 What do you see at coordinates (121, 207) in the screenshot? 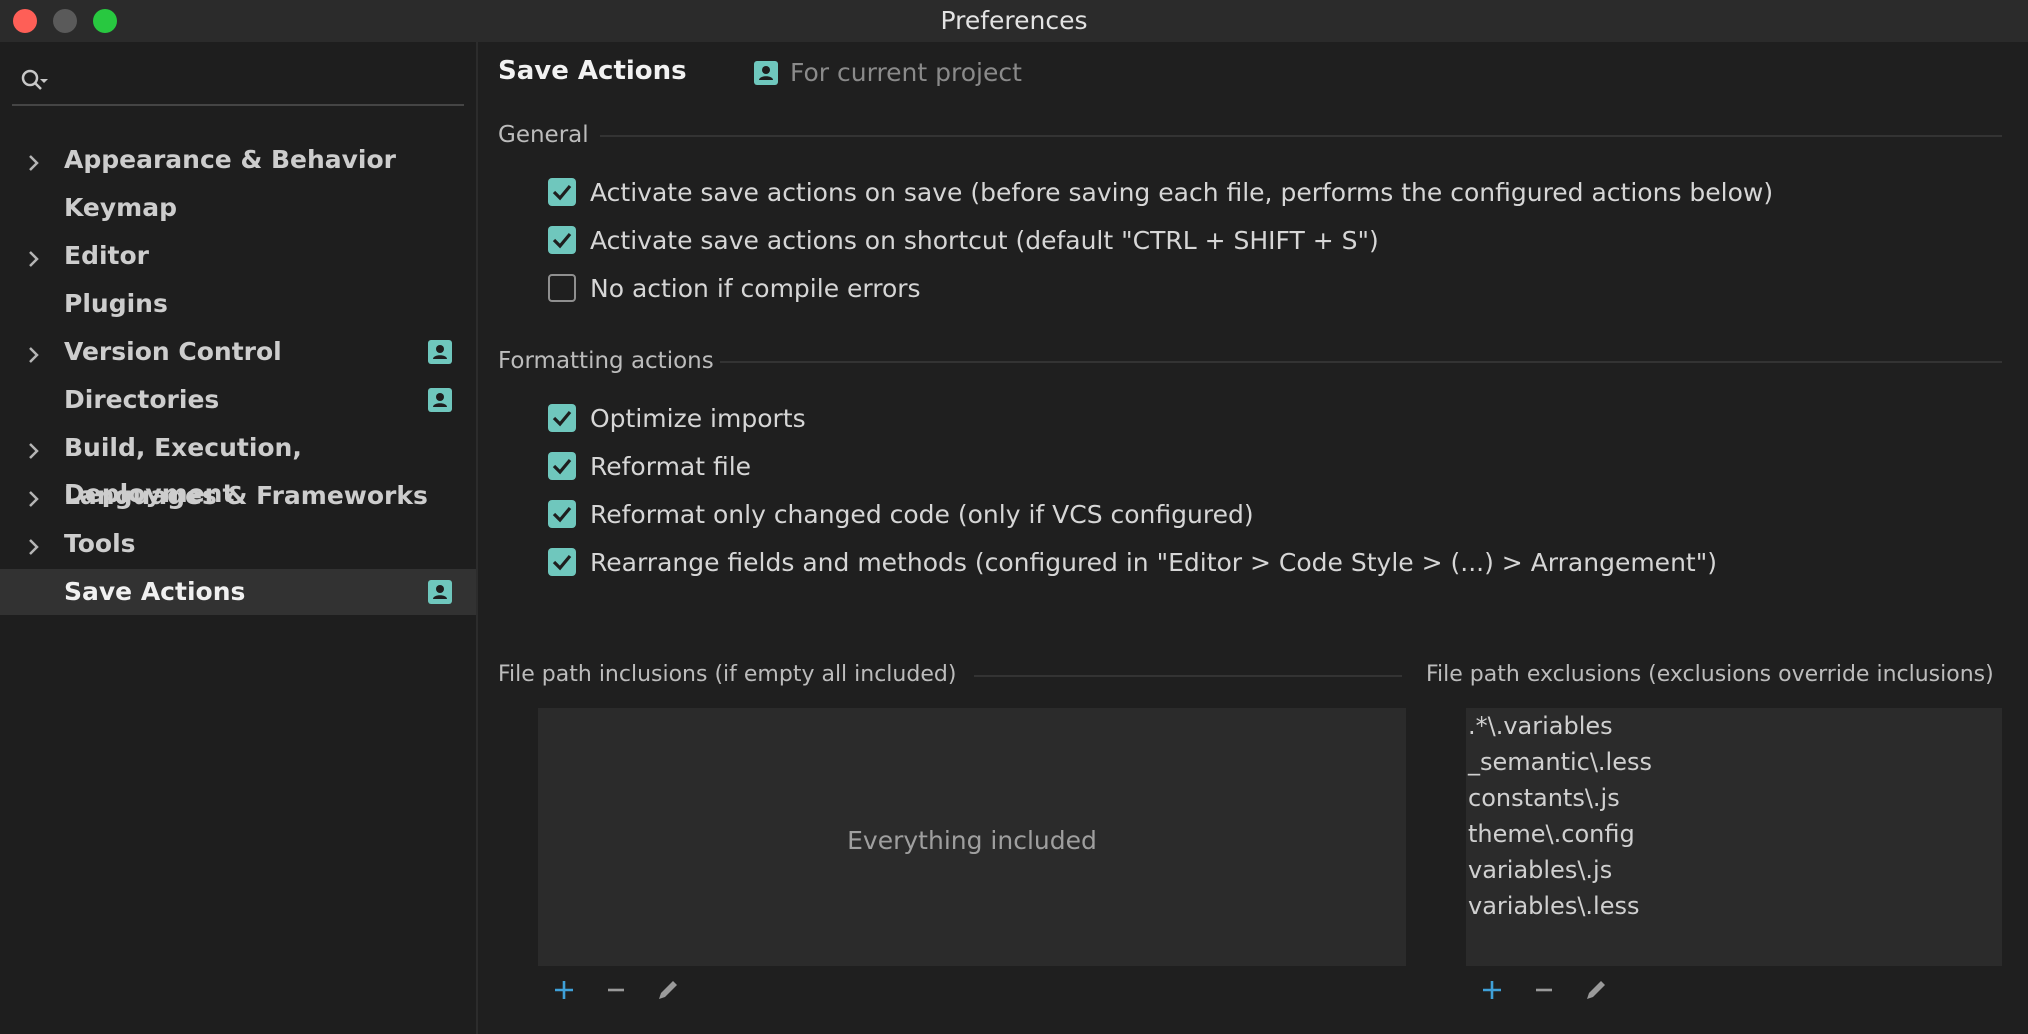
I see `sidebar-item-label: Keymap` at bounding box center [121, 207].